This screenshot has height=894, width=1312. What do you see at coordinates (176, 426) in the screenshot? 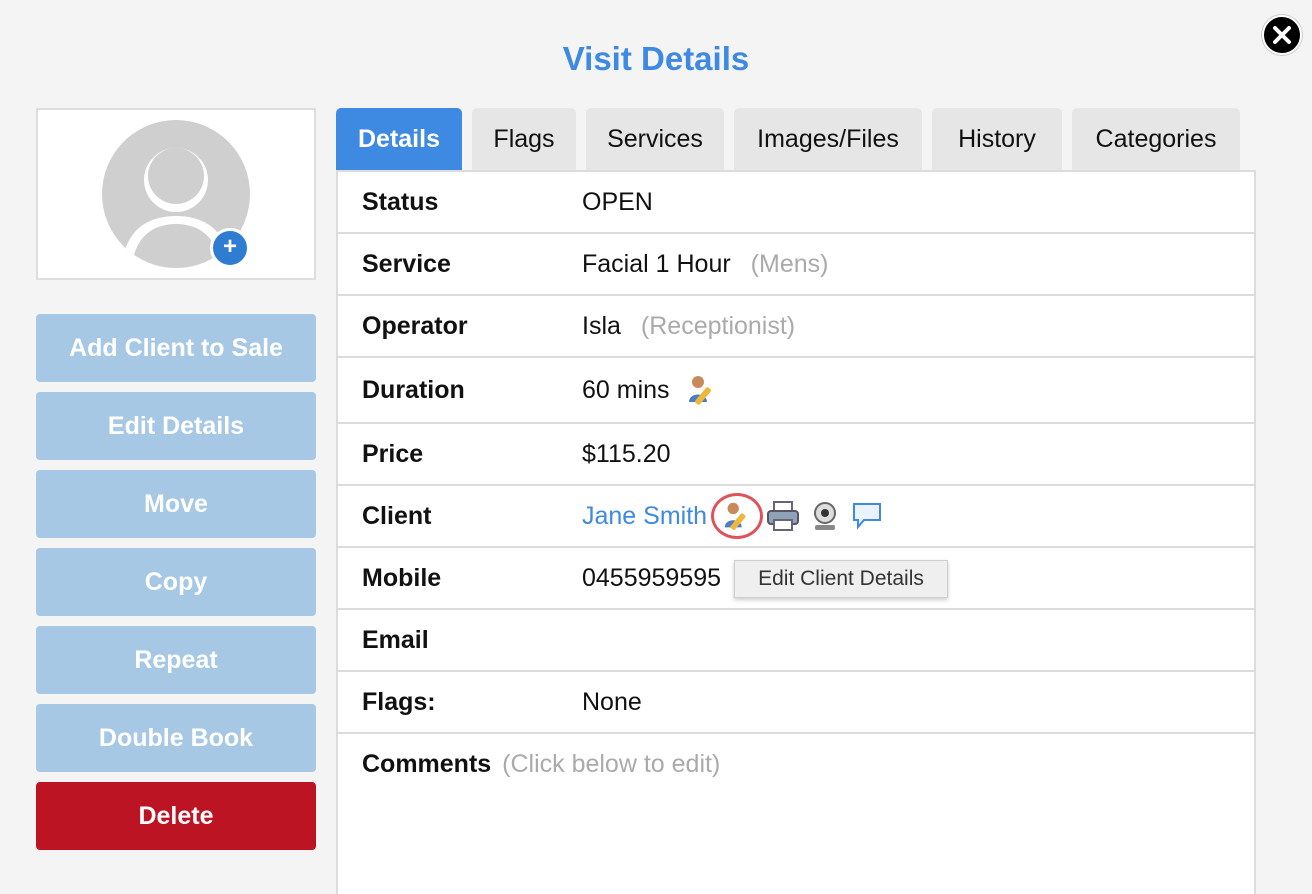
I see `edit-details-button: Edit Details` at bounding box center [176, 426].